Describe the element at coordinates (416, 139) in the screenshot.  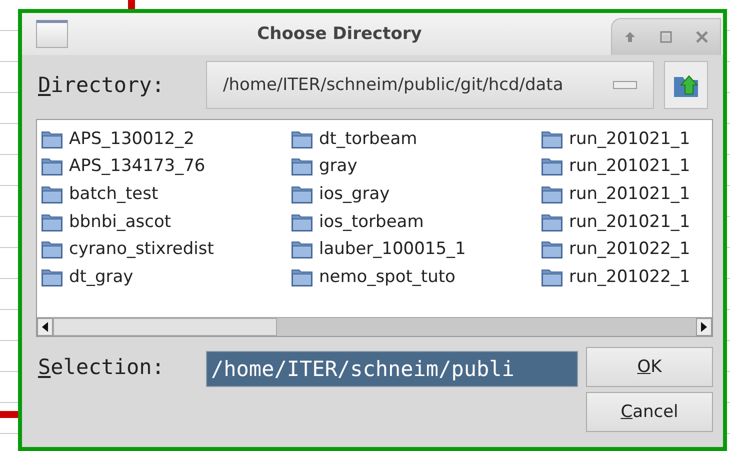
I see `folder-item: dt_torbeam` at that location.